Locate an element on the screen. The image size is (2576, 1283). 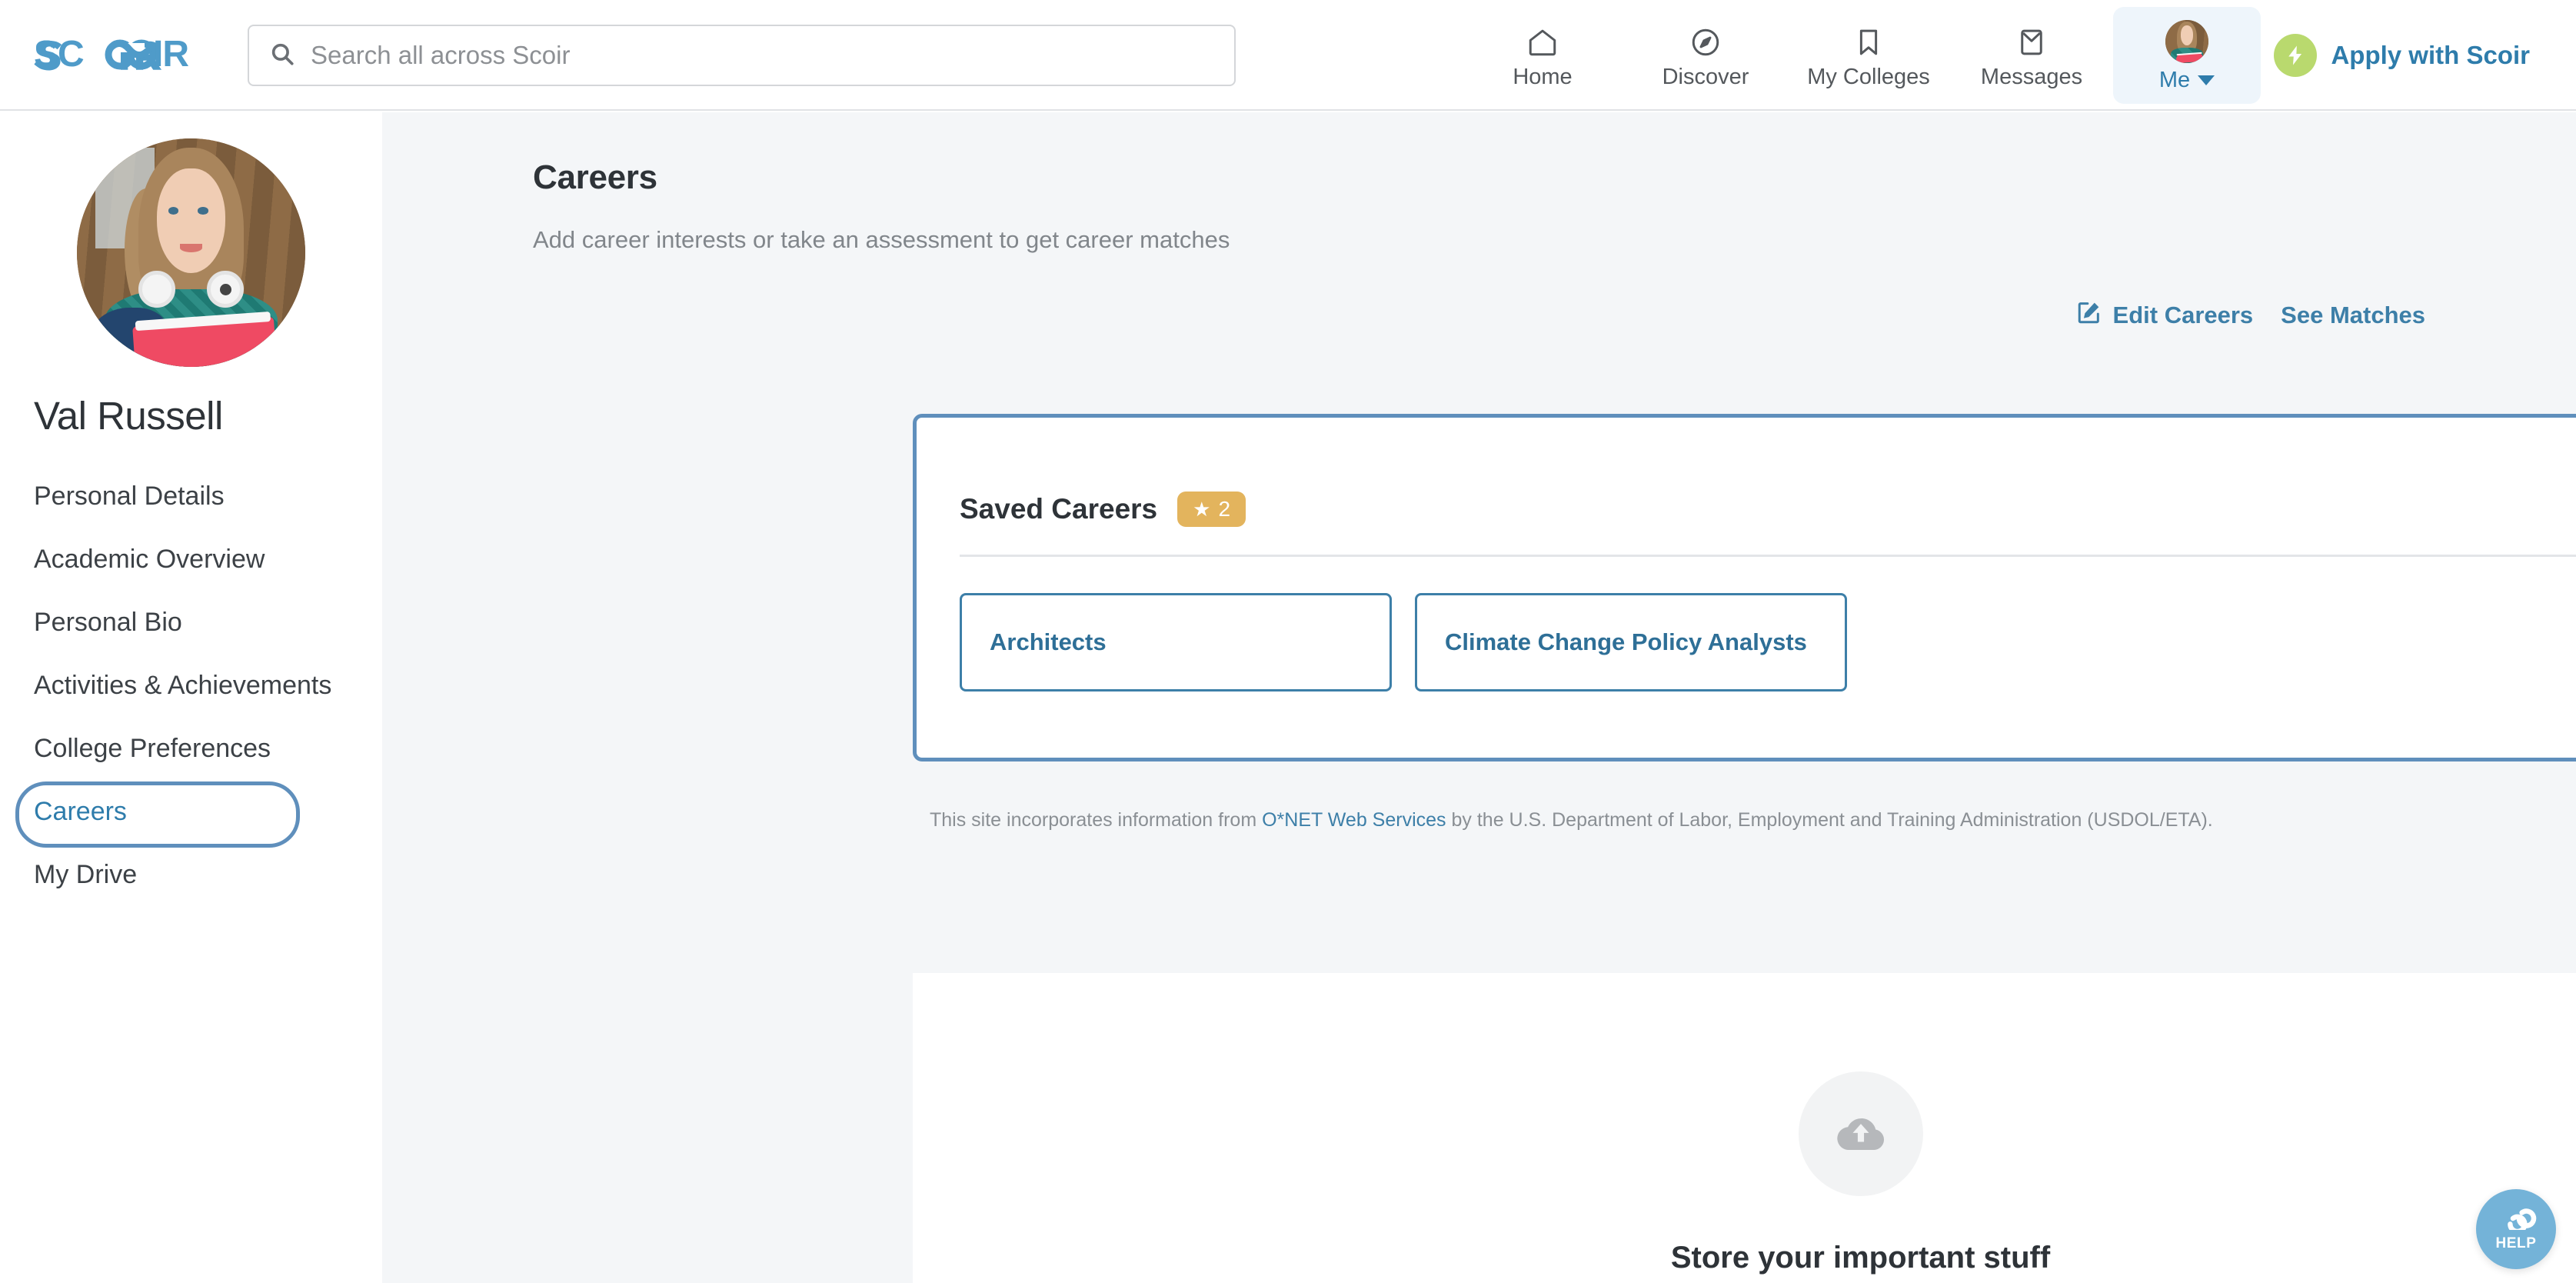
see-matches-button: See Matches is located at coordinates (2353, 315).